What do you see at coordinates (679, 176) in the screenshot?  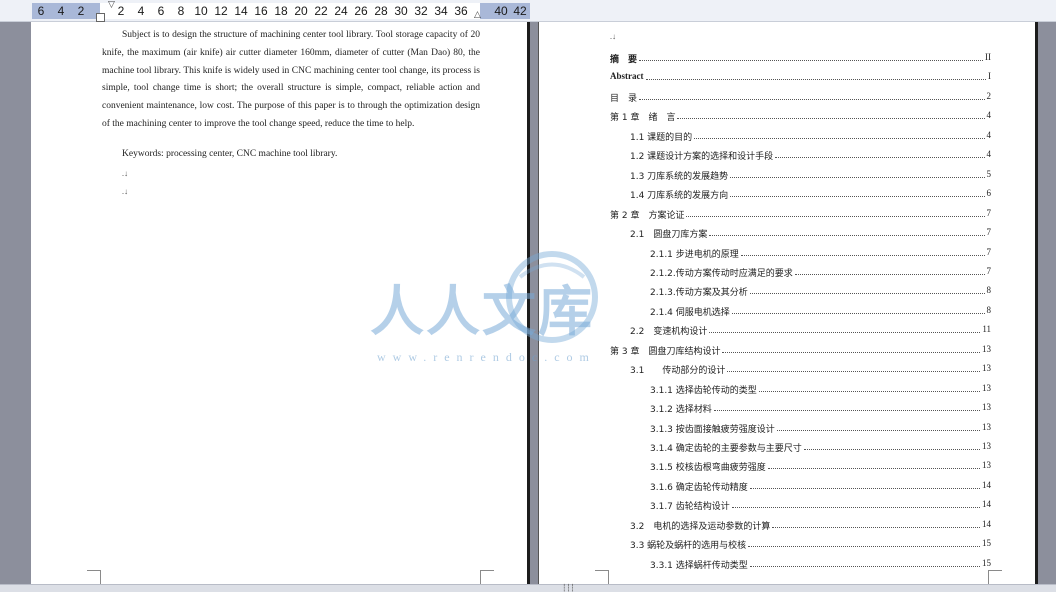 I see `toc-entry-label: 1.3 刀库系统的发展趋势` at bounding box center [679, 176].